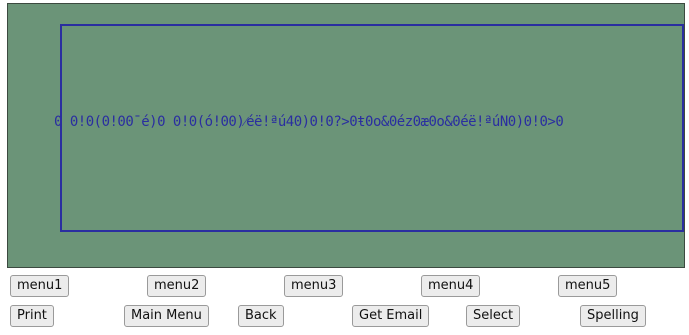  I want to click on select-button: Select, so click(493, 316).